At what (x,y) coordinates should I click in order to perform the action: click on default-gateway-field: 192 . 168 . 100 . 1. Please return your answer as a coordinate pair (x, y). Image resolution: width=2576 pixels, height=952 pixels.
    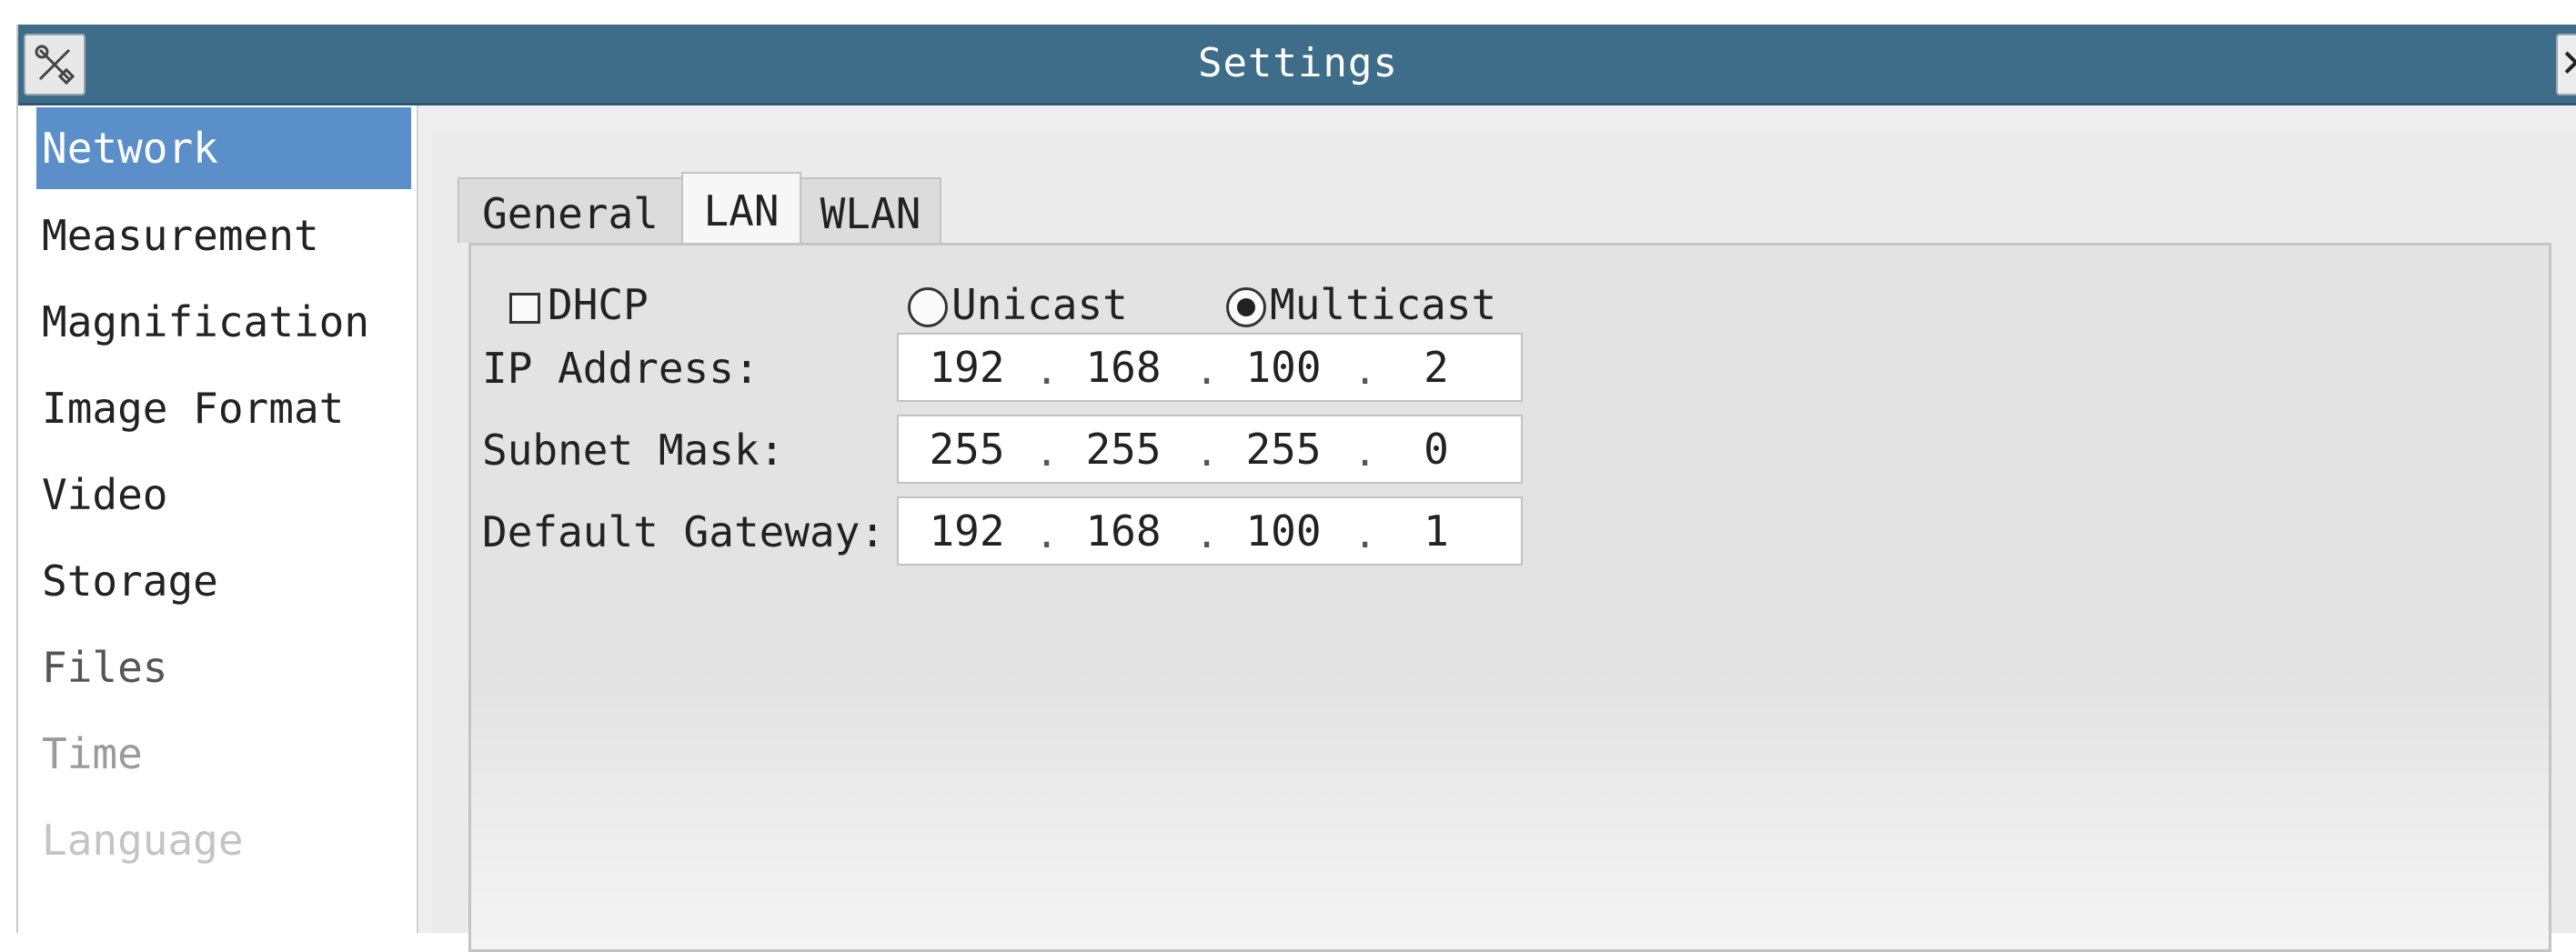
    Looking at the image, I should click on (1210, 531).